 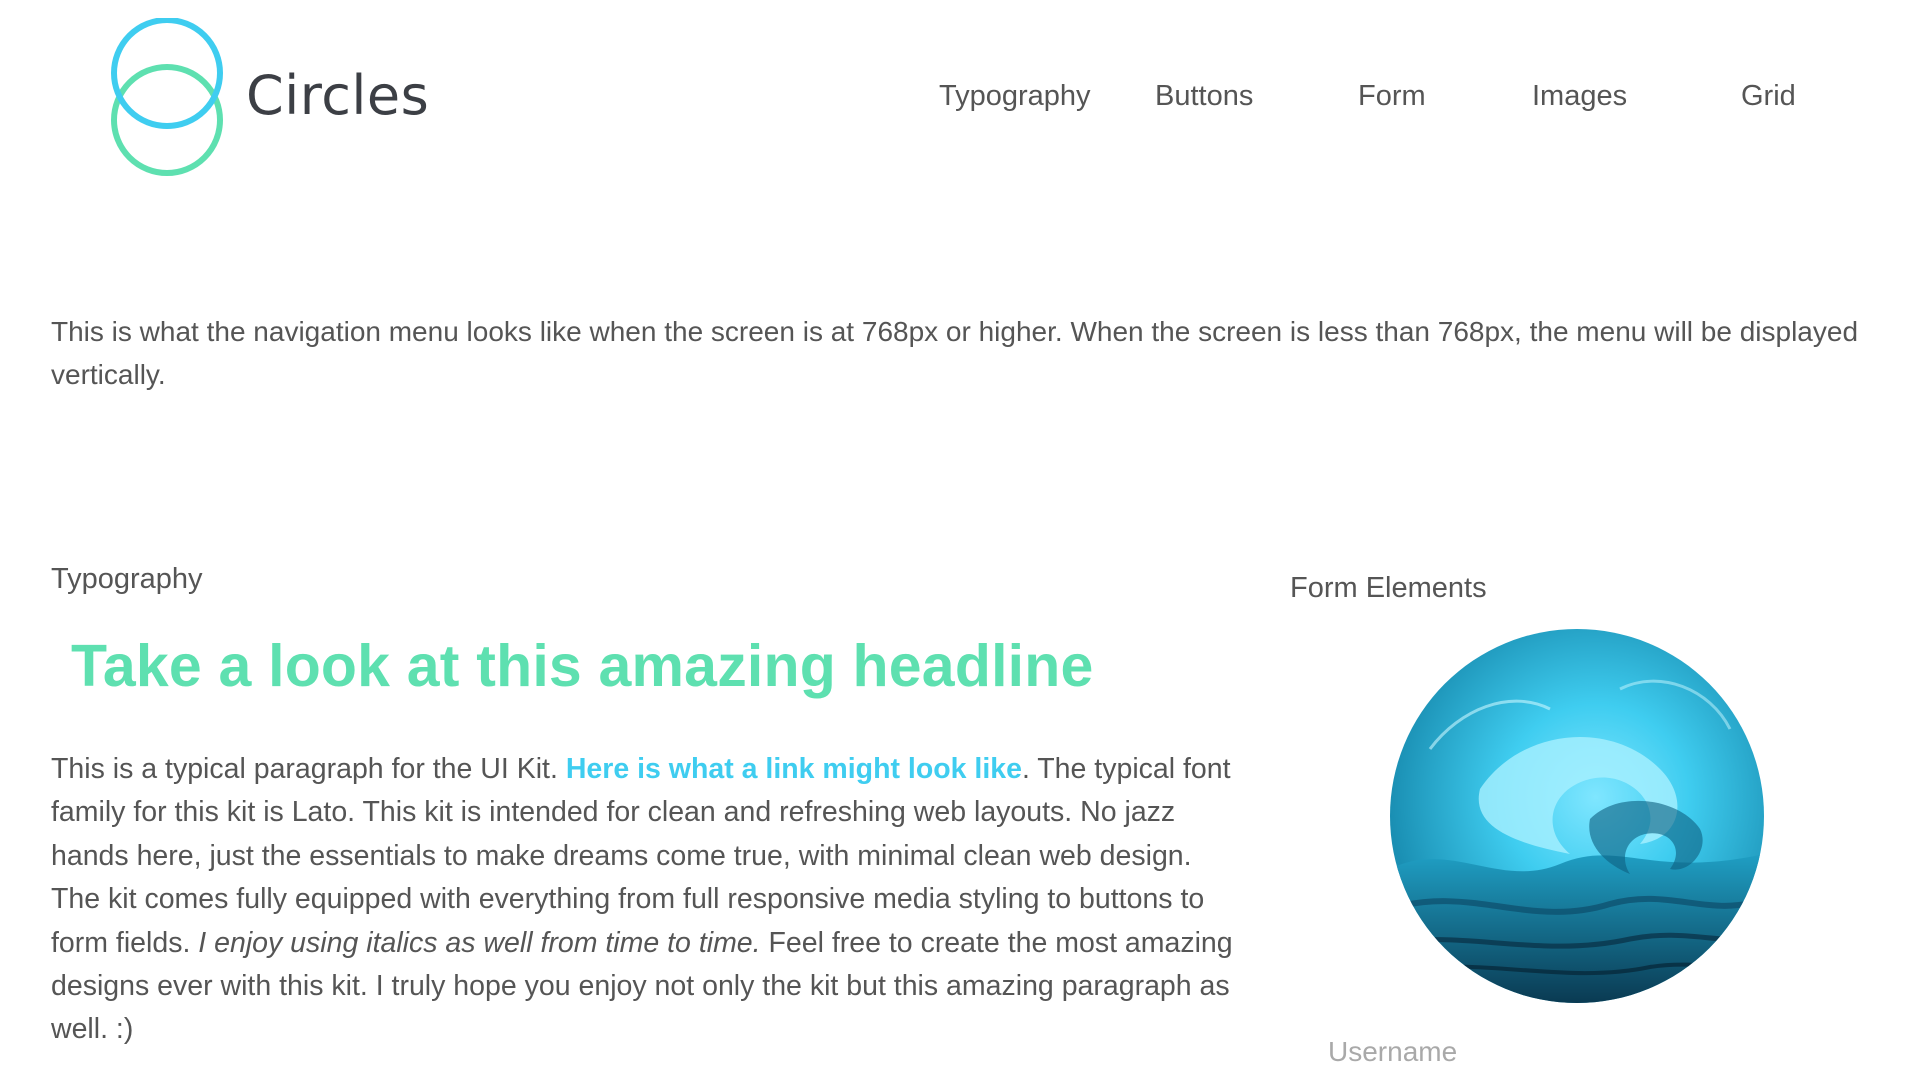 I want to click on headline: Take a look at this amazing headline, so click(x=582, y=666).